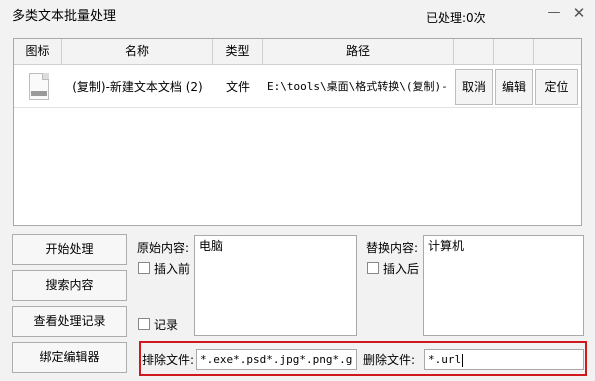 The width and height of the screenshot is (595, 381). Describe the element at coordinates (297, 17) in the screenshot. I see `title-bar: 多类文本批量处理 已处理:0次 — ✕` at that location.